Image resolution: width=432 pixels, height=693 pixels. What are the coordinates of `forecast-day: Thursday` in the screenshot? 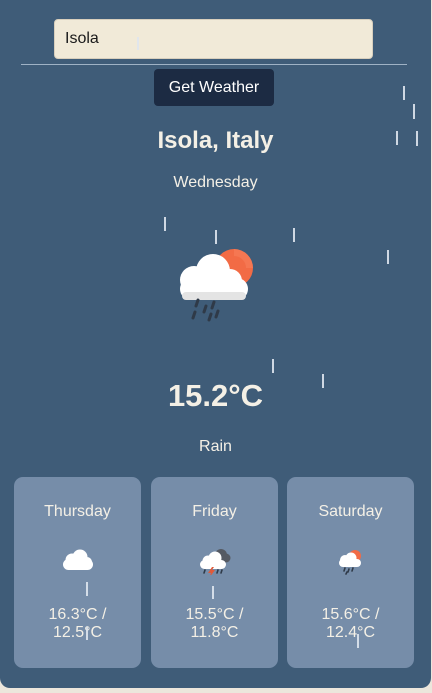 It's located at (77, 511).